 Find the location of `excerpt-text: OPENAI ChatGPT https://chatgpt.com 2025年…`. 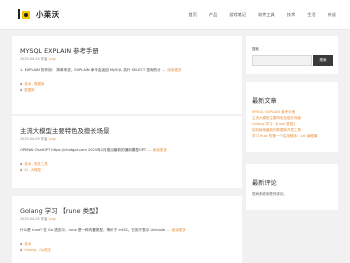

excerpt-text: OPENAI ChatGPT https://chatgpt.com 2025年… is located at coordinates (85, 150).